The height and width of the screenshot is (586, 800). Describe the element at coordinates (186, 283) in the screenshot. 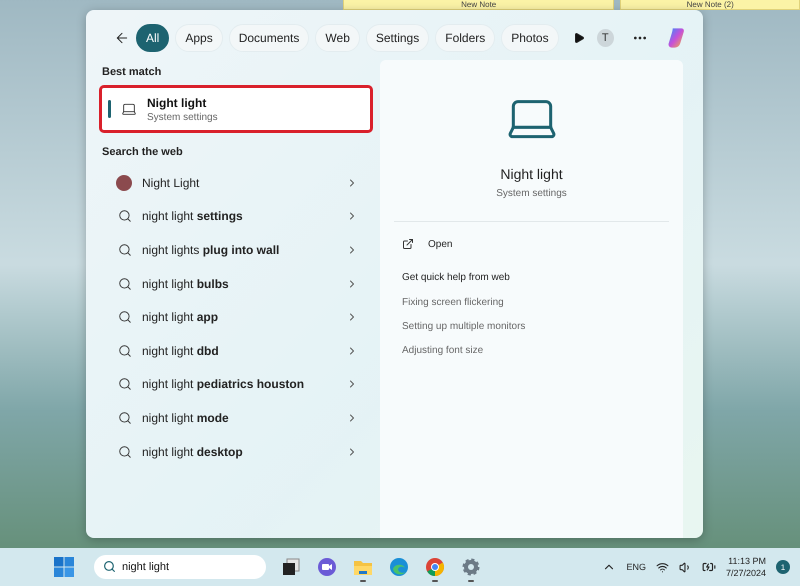

I see `result-text: night light bulbs` at that location.